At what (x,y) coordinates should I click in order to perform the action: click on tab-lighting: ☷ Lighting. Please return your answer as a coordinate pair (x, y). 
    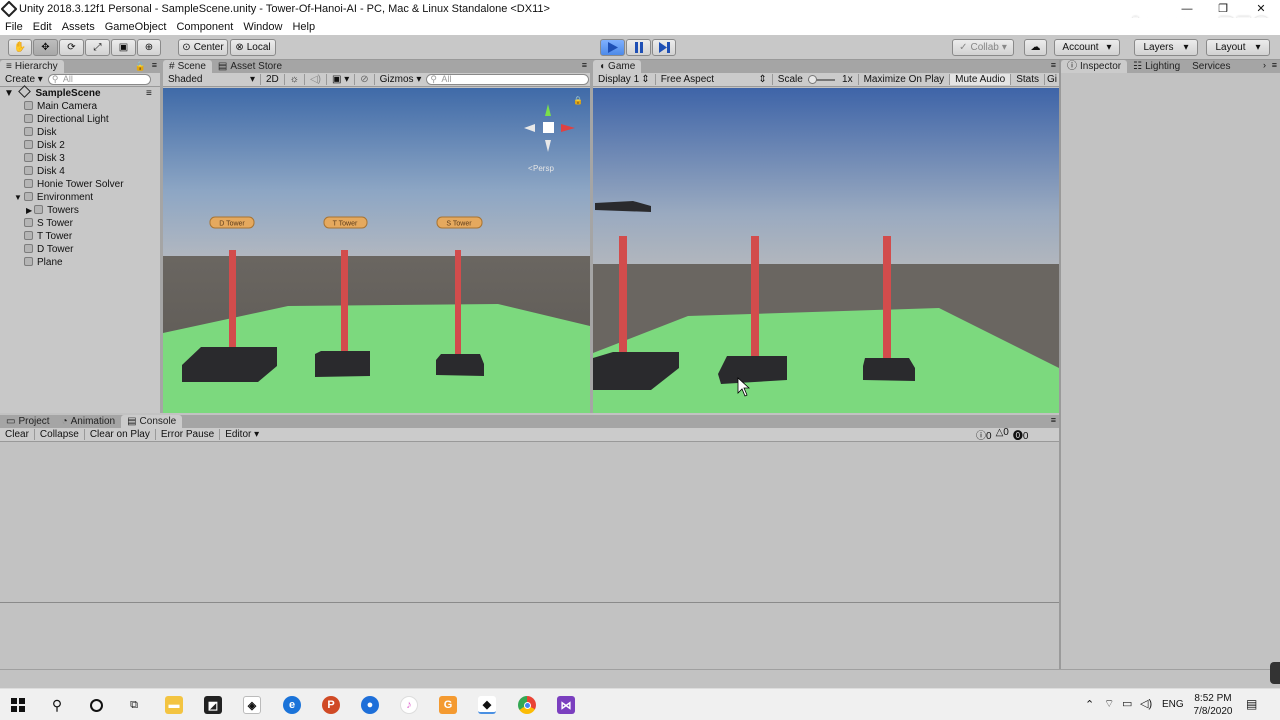
    Looking at the image, I should click on (1156, 66).